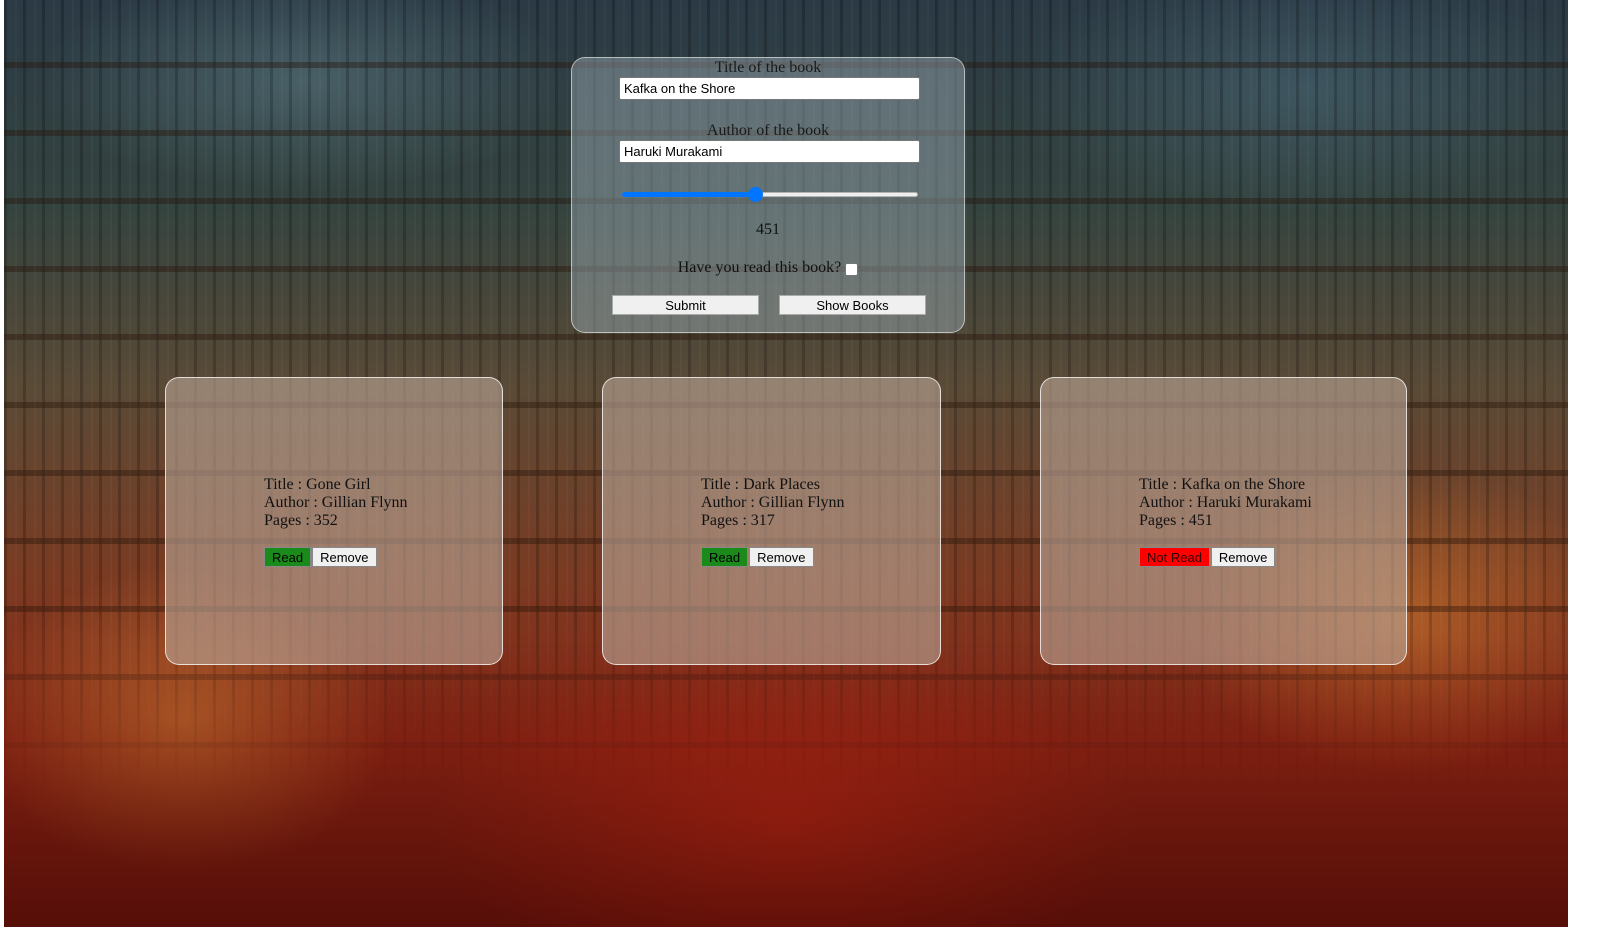 The image size is (1597, 944). I want to click on book-title: Title : Dark Places, so click(760, 484).